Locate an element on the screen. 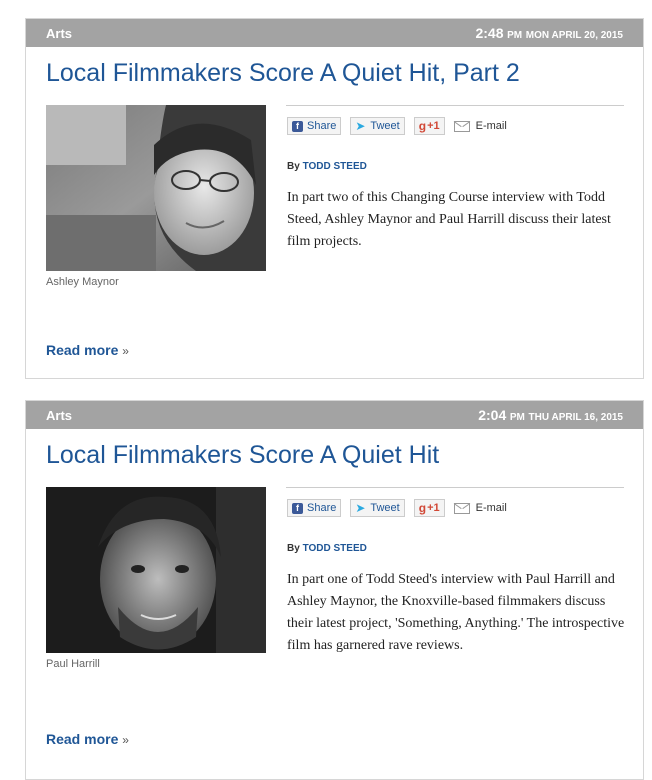 This screenshot has width=652, height=780. article-header-bar: Arts 2:48 PM MON APRIL 20, 2015 is located at coordinates (334, 33).